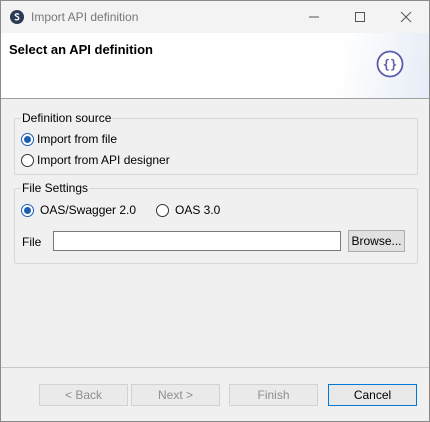 This screenshot has height=422, width=430. I want to click on close-icon, so click(406, 17).